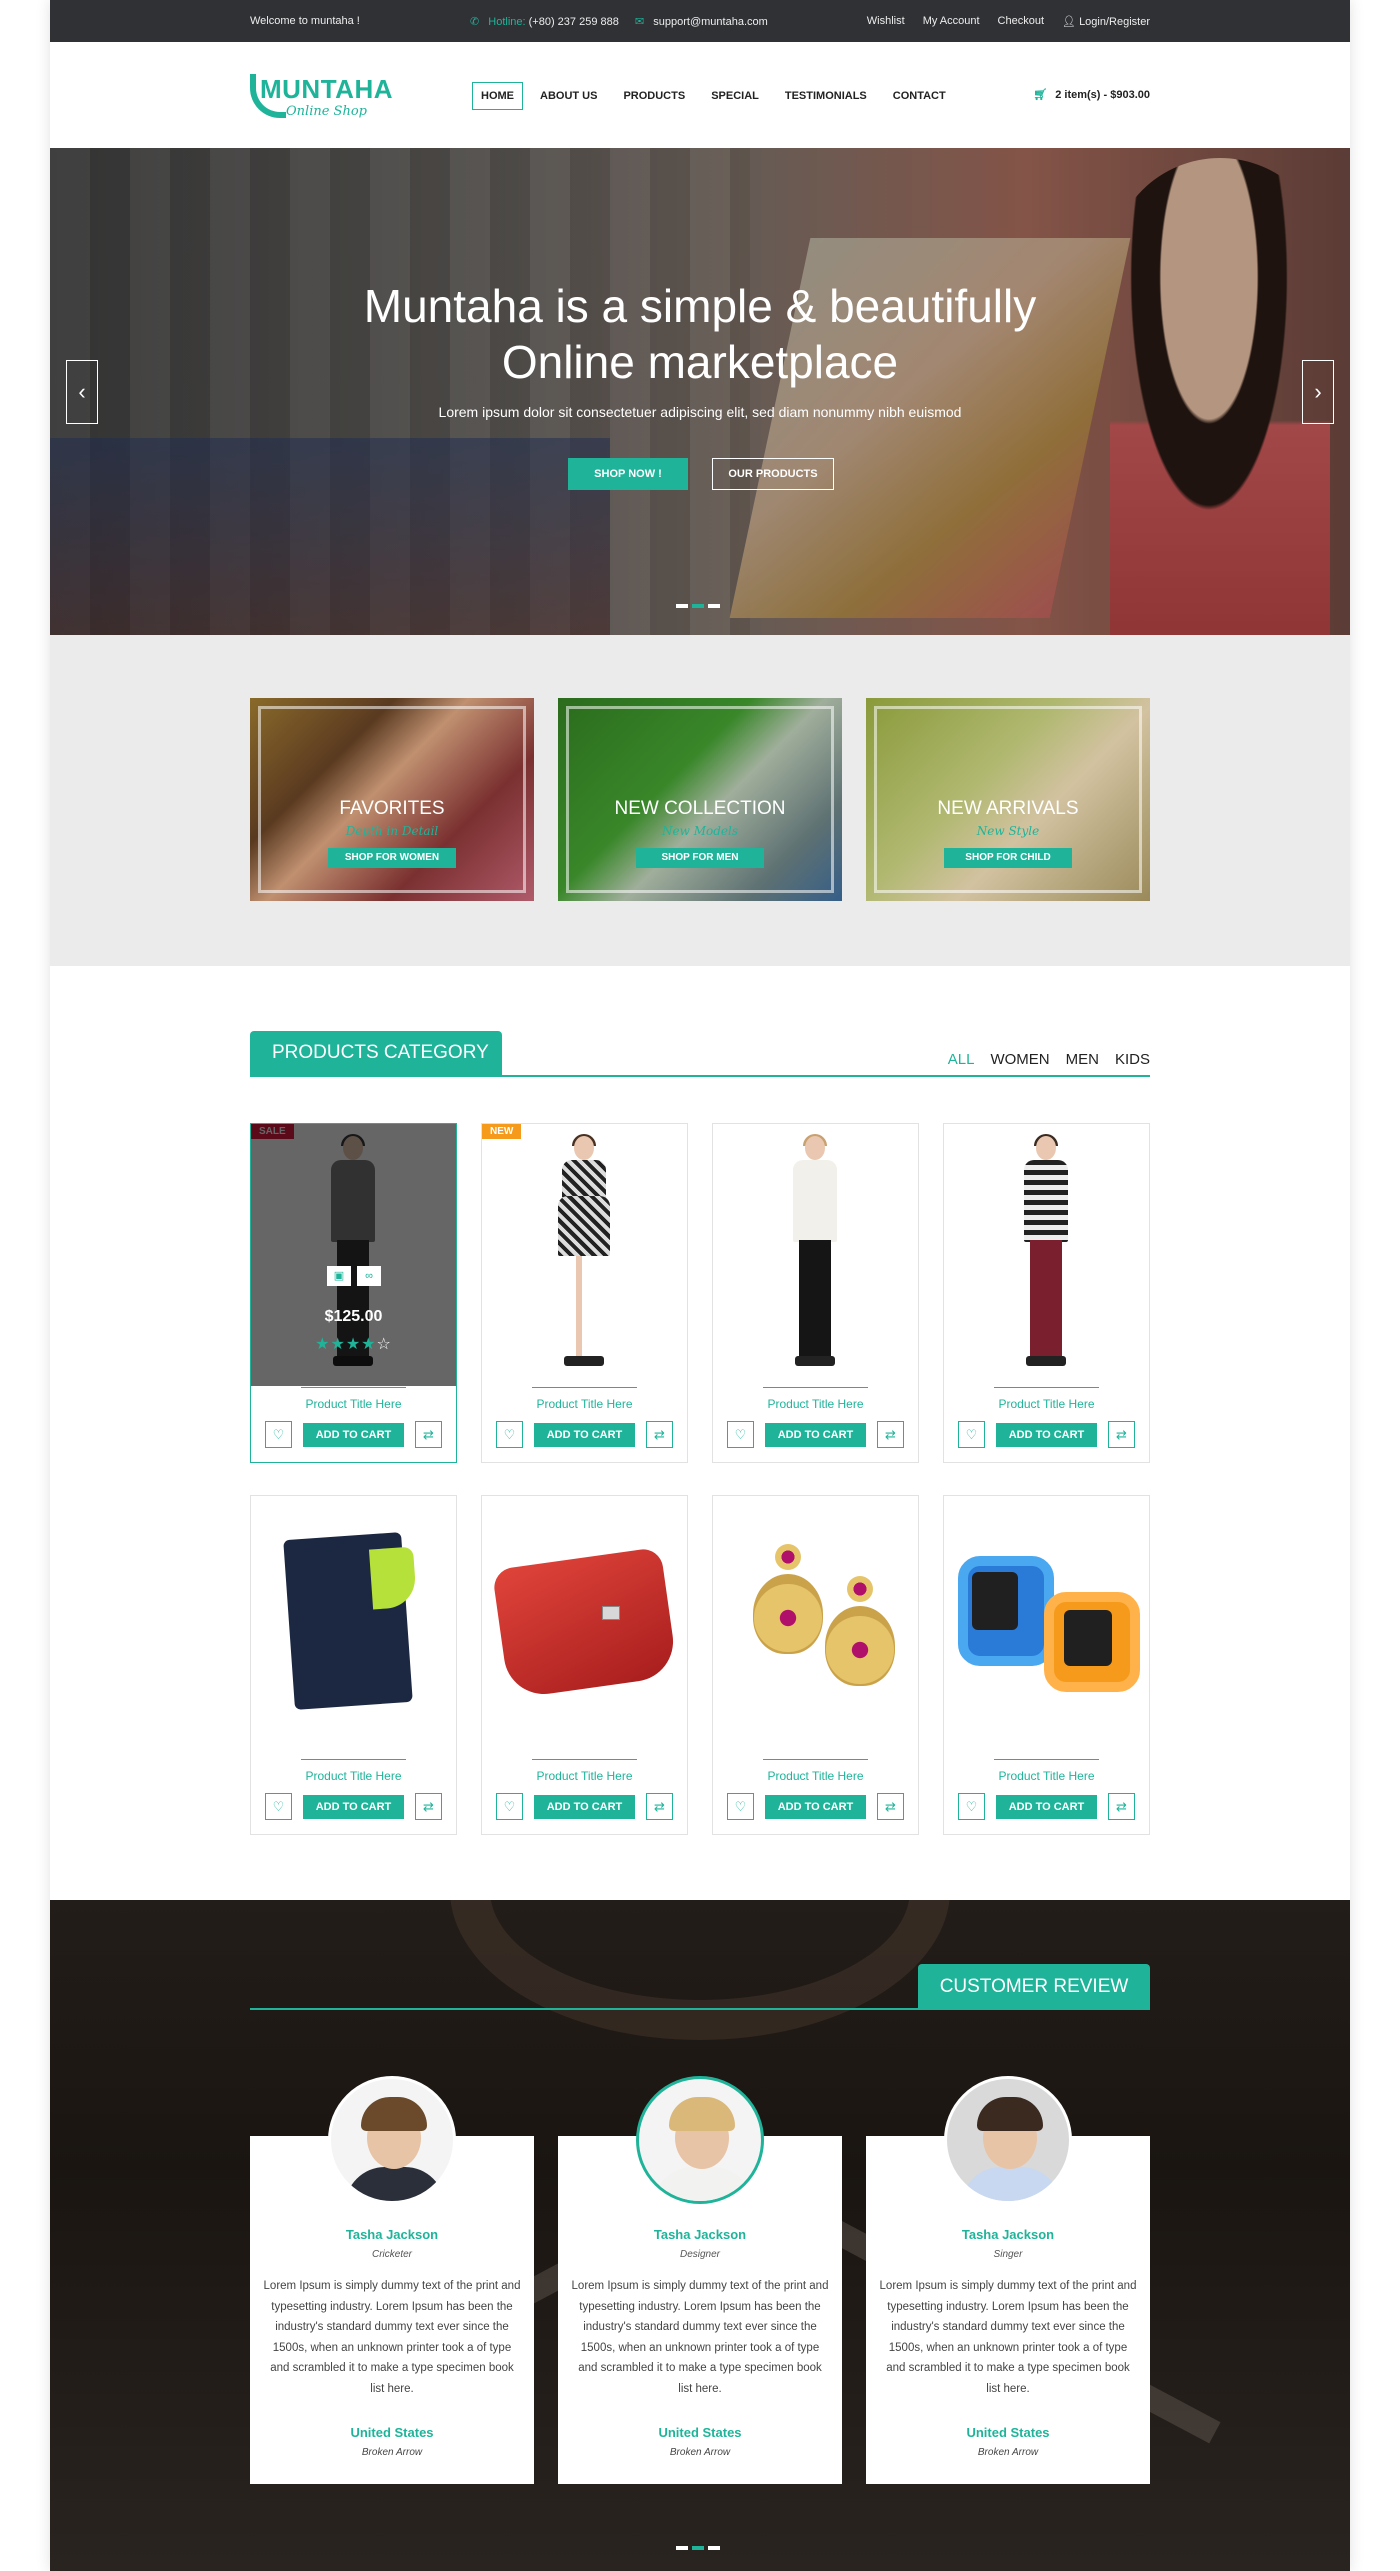 This screenshot has width=1400, height=2571. Describe the element at coordinates (815, 1148) in the screenshot. I see `woman-white-top-black-pants-head` at that location.